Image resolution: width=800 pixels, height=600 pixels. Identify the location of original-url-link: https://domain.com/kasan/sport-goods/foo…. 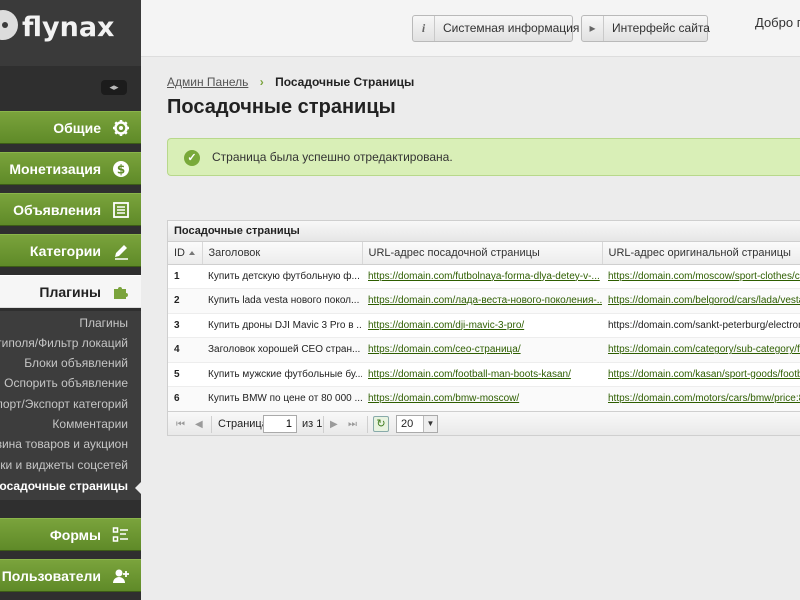
(704, 374).